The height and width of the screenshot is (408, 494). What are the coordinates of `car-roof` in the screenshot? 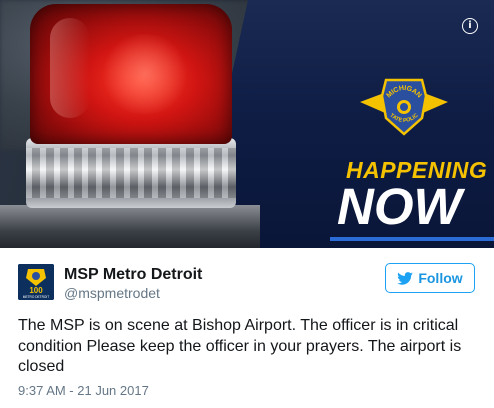 It's located at (130, 226).